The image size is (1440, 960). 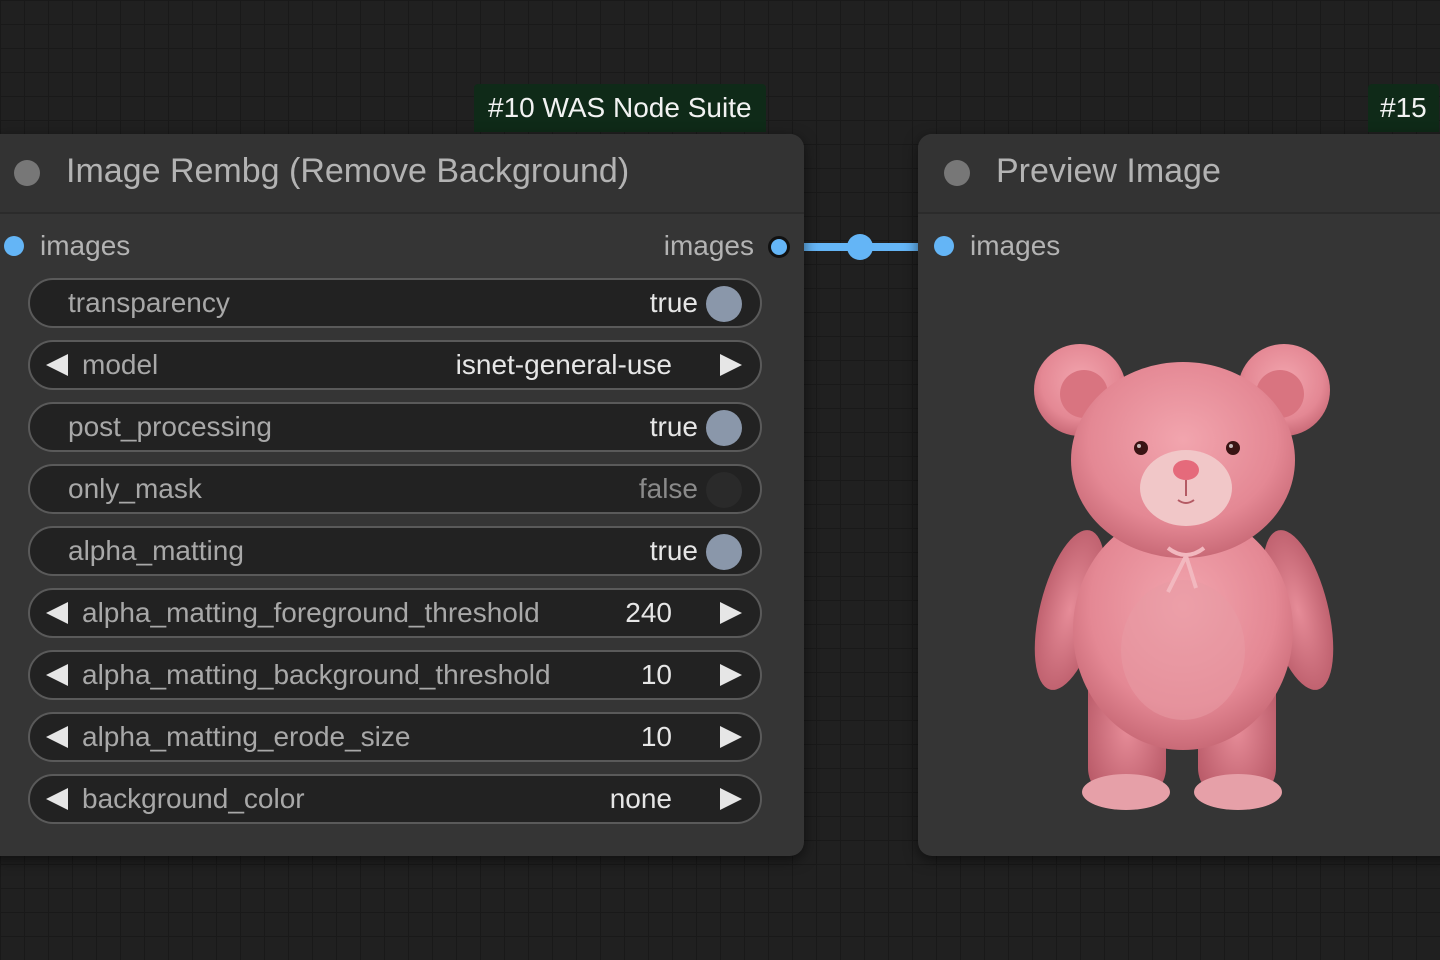 I want to click on widget-label: alpha_matting_foreground_threshold, so click(x=311, y=612).